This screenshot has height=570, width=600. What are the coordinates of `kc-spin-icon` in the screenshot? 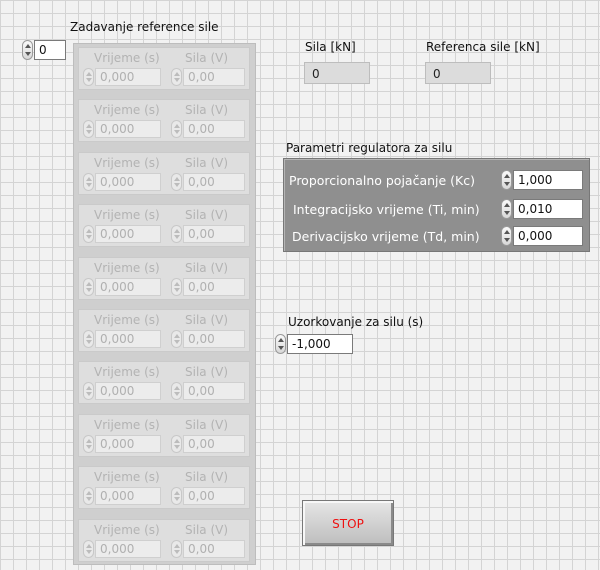 It's located at (506, 180).